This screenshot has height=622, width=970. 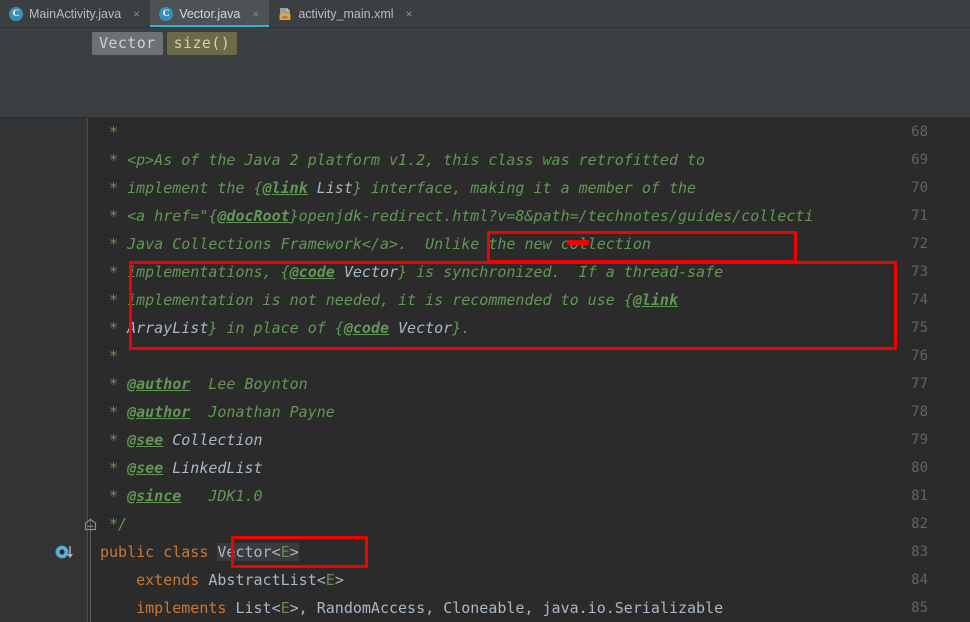 What do you see at coordinates (485, 412) in the screenshot?
I see `code-line: 78 * @author Jonathan Payne` at bounding box center [485, 412].